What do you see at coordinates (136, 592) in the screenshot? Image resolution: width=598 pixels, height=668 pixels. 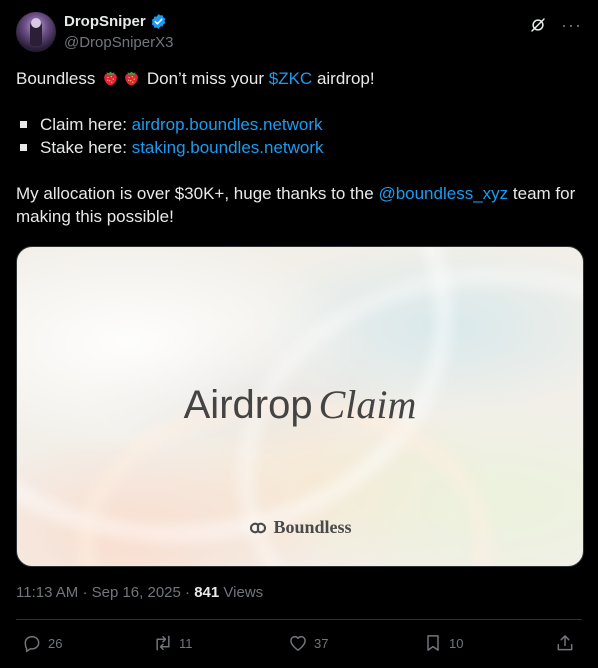 I see `tweet-date: Sep 16, 2025` at bounding box center [136, 592].